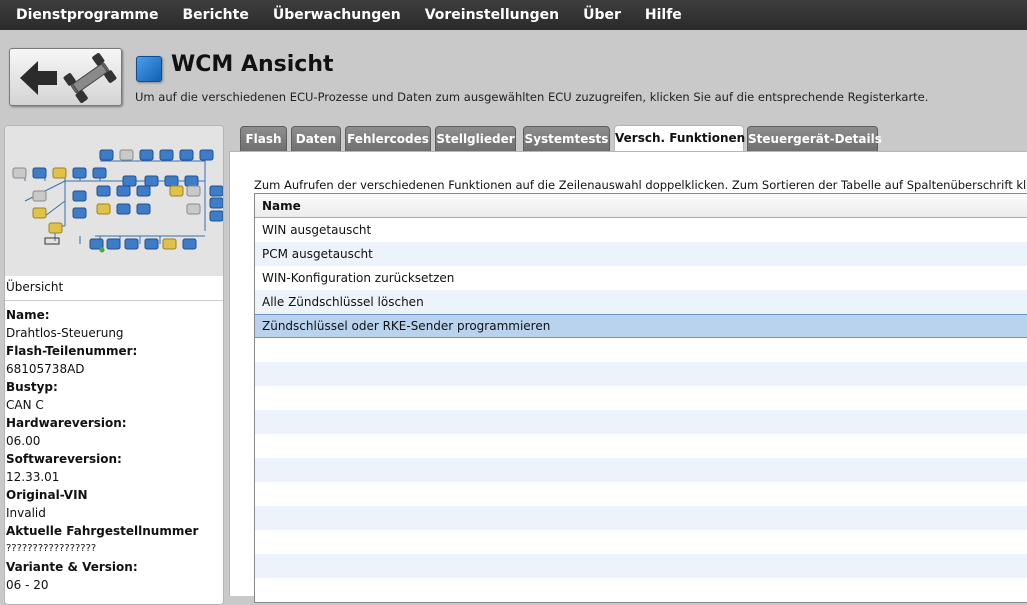 This screenshot has height=605, width=1027. I want to click on info-value-software: 12.33.01, so click(33, 477).